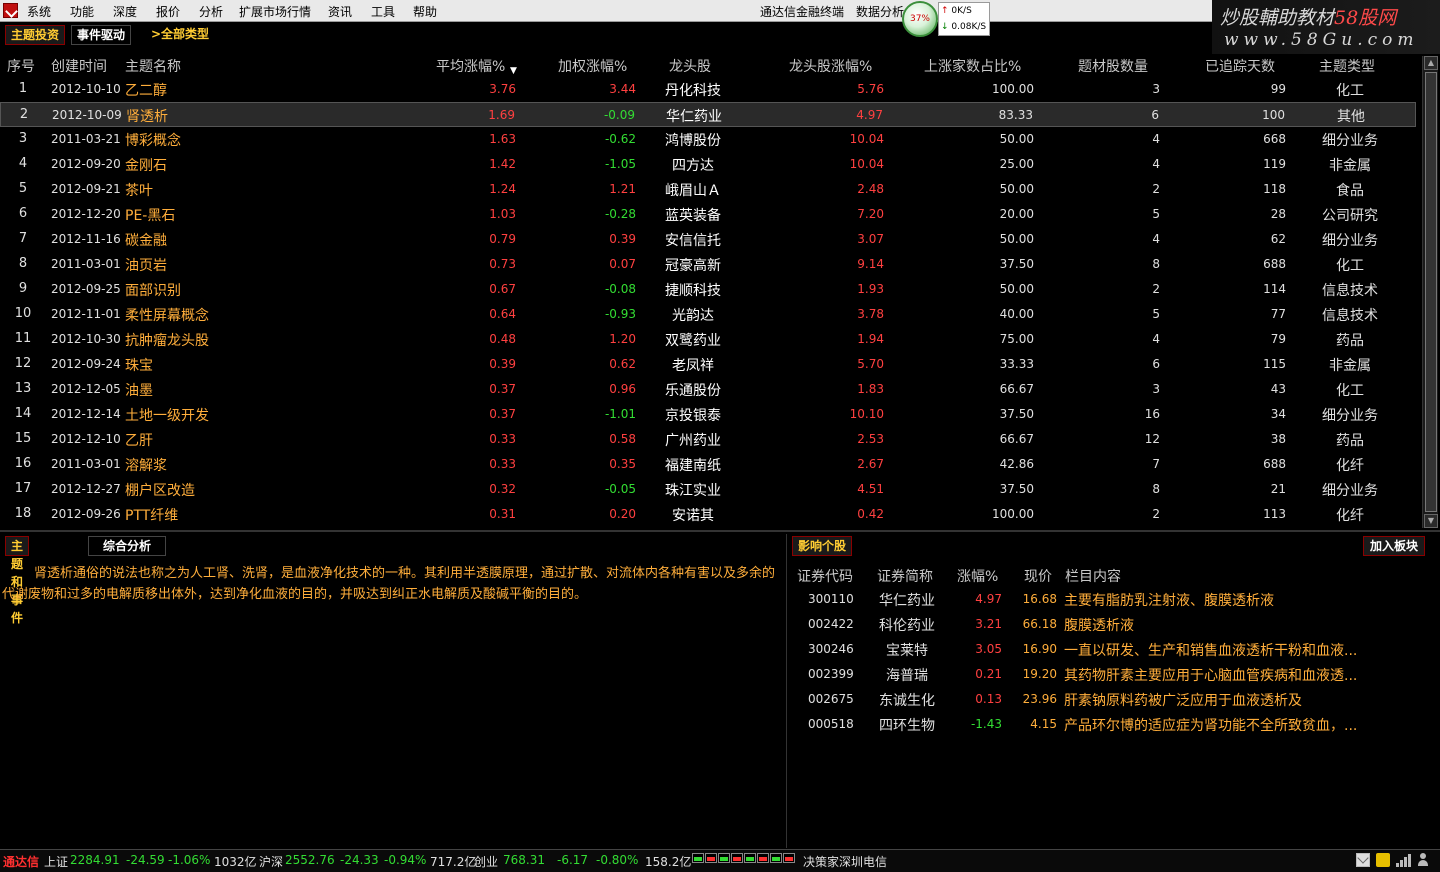 This screenshot has width=1440, height=872. Describe the element at coordinates (1038, 576) in the screenshot. I see `stock-col-header-price: 现价` at that location.